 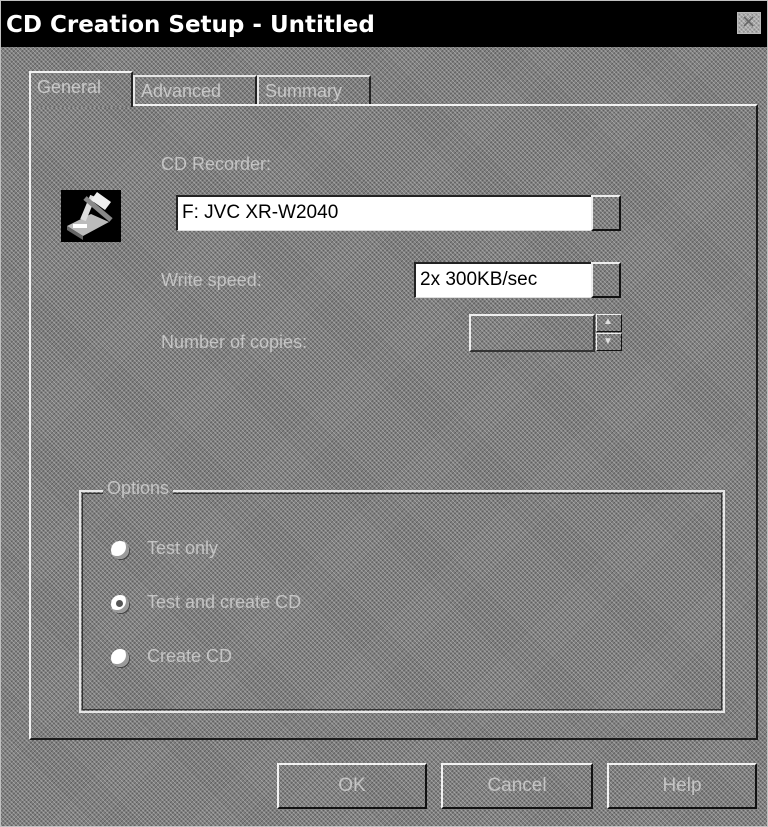 I want to click on help-button-label: Help, so click(x=682, y=785).